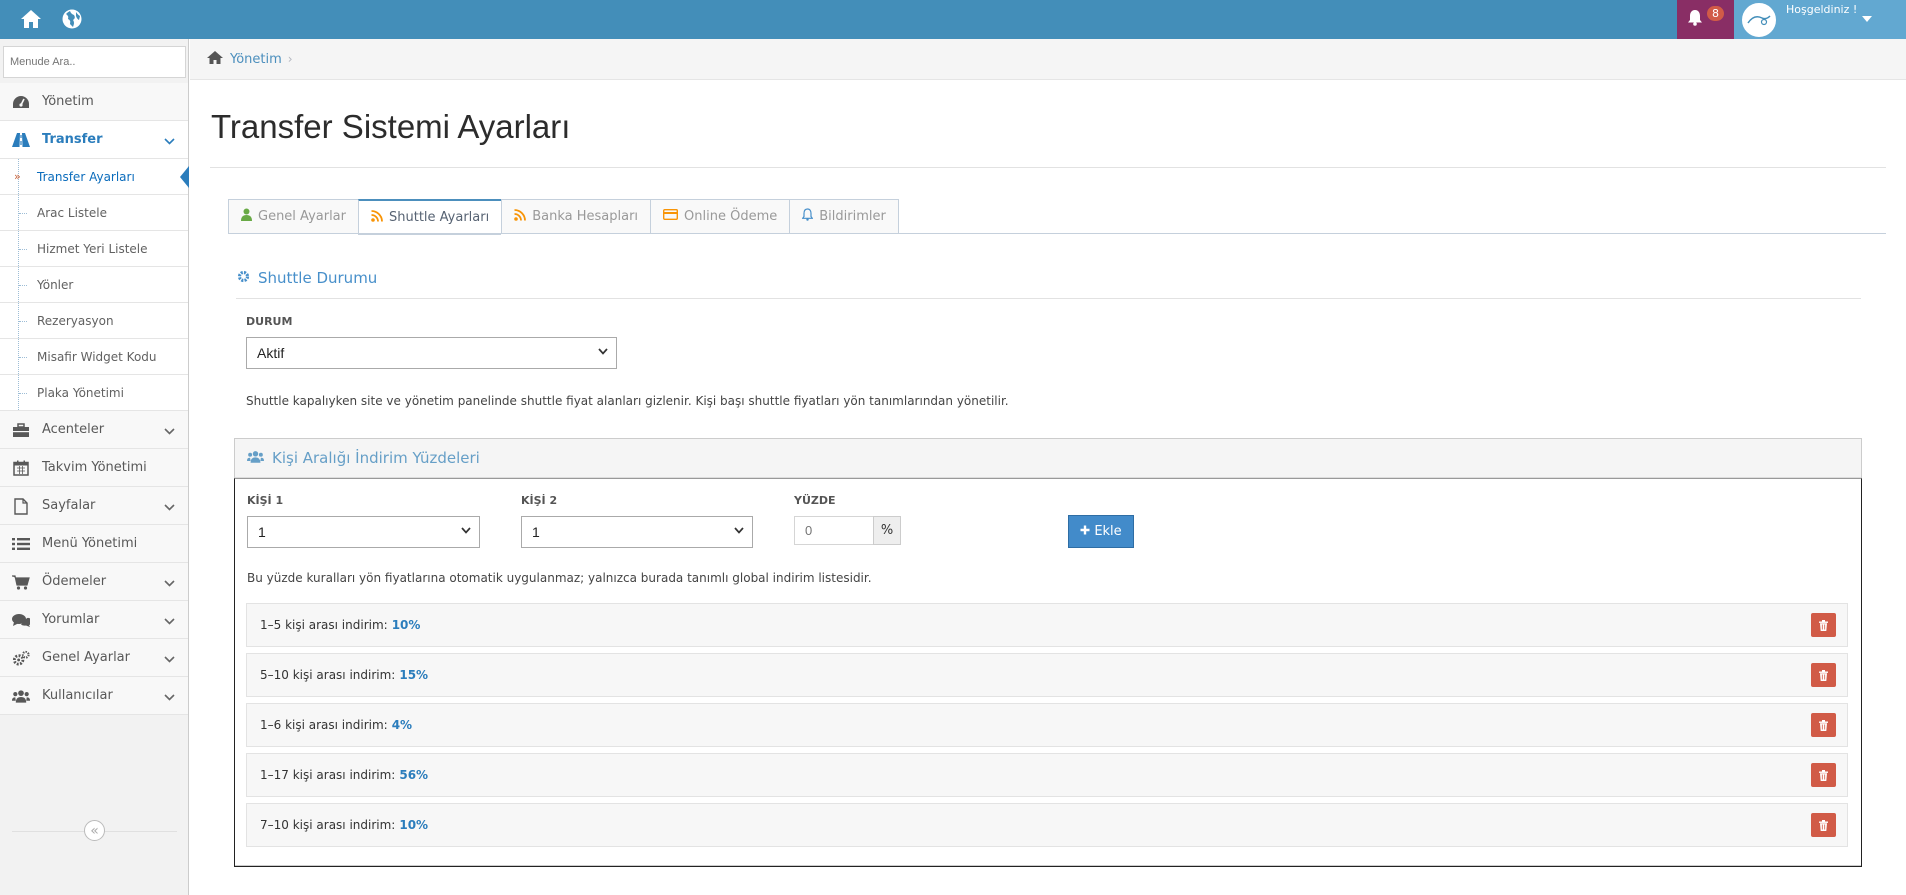 The width and height of the screenshot is (1906, 895). I want to click on tab-shuttle-ayarlari: Shuttle Ayarları, so click(430, 217).